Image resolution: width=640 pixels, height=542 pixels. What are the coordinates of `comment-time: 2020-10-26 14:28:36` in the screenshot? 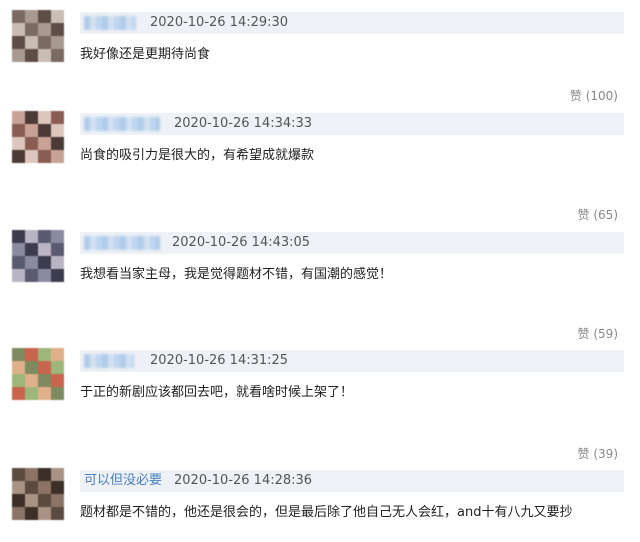 It's located at (243, 480).